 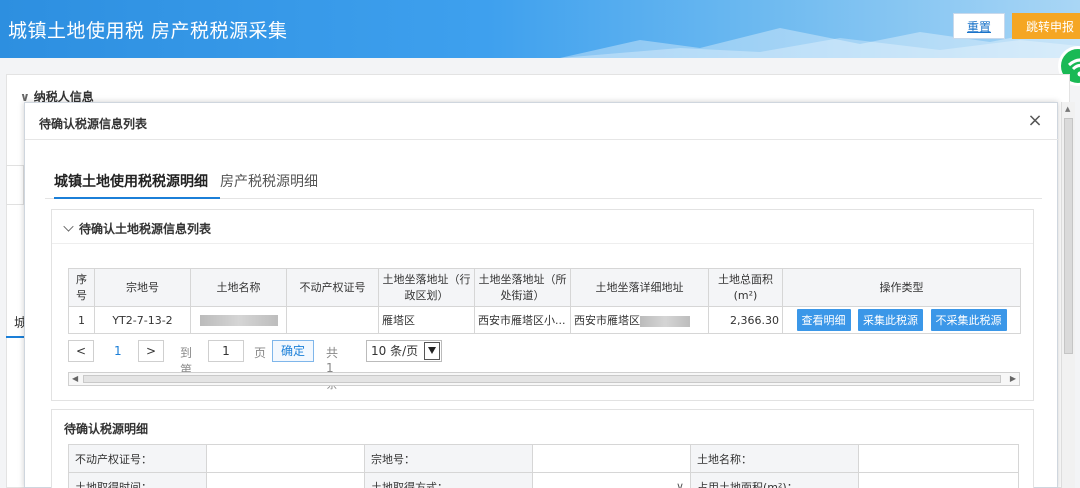 What do you see at coordinates (774, 458) in the screenshot?
I see `land-name-label: 土地名称：` at bounding box center [774, 458].